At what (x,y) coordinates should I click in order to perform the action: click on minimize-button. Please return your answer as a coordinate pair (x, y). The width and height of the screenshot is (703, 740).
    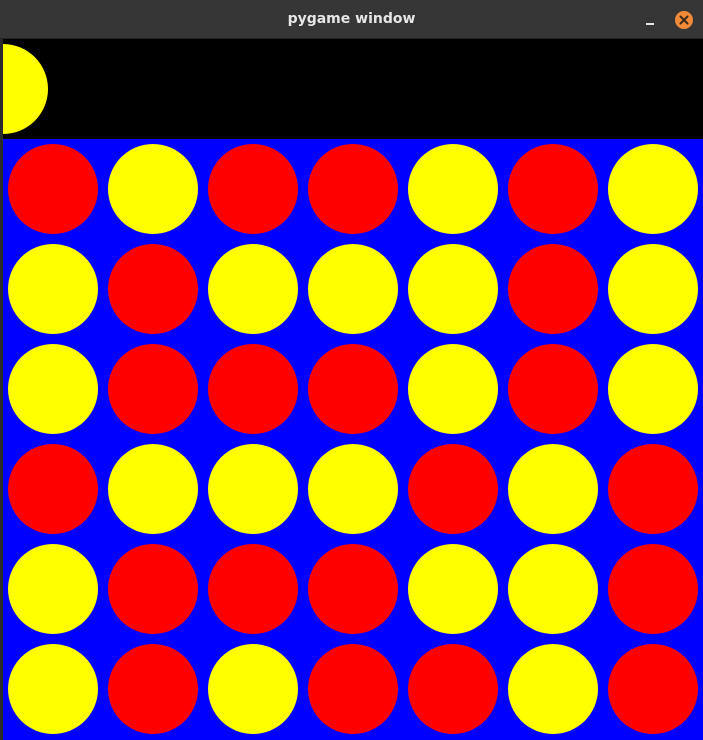
    Looking at the image, I should click on (650, 20).